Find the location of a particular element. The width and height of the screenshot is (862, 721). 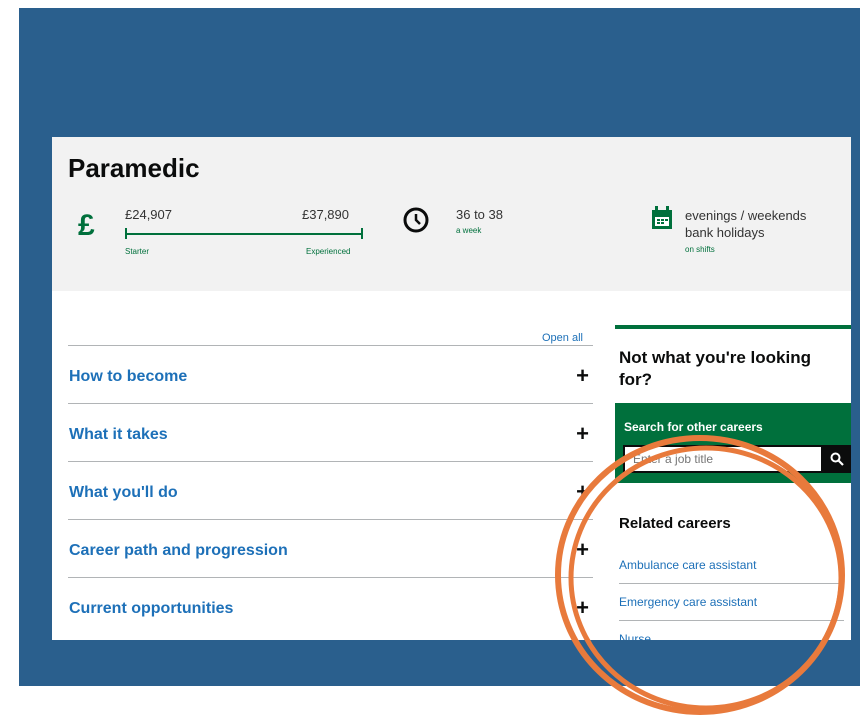

salary-experienced-value: £37,890 is located at coordinates (325, 214).